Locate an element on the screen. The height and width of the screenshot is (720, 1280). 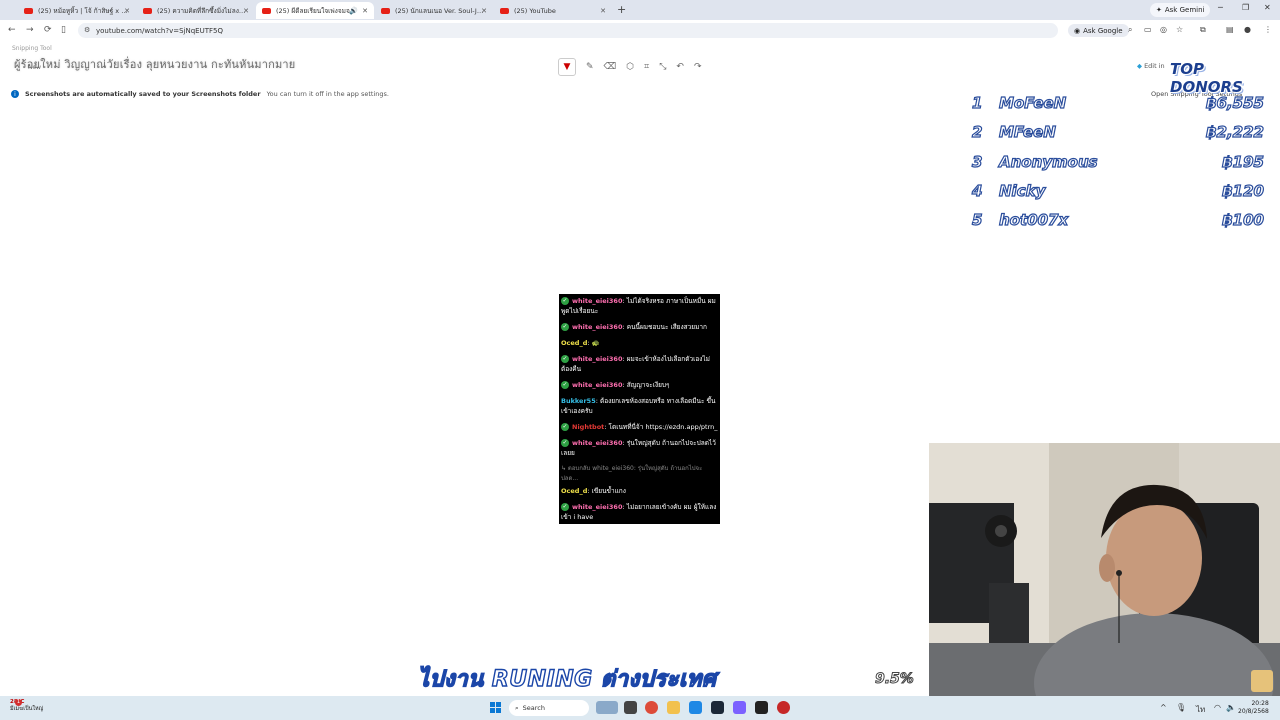
donor-rank: 1 is located at coordinates (977, 102).